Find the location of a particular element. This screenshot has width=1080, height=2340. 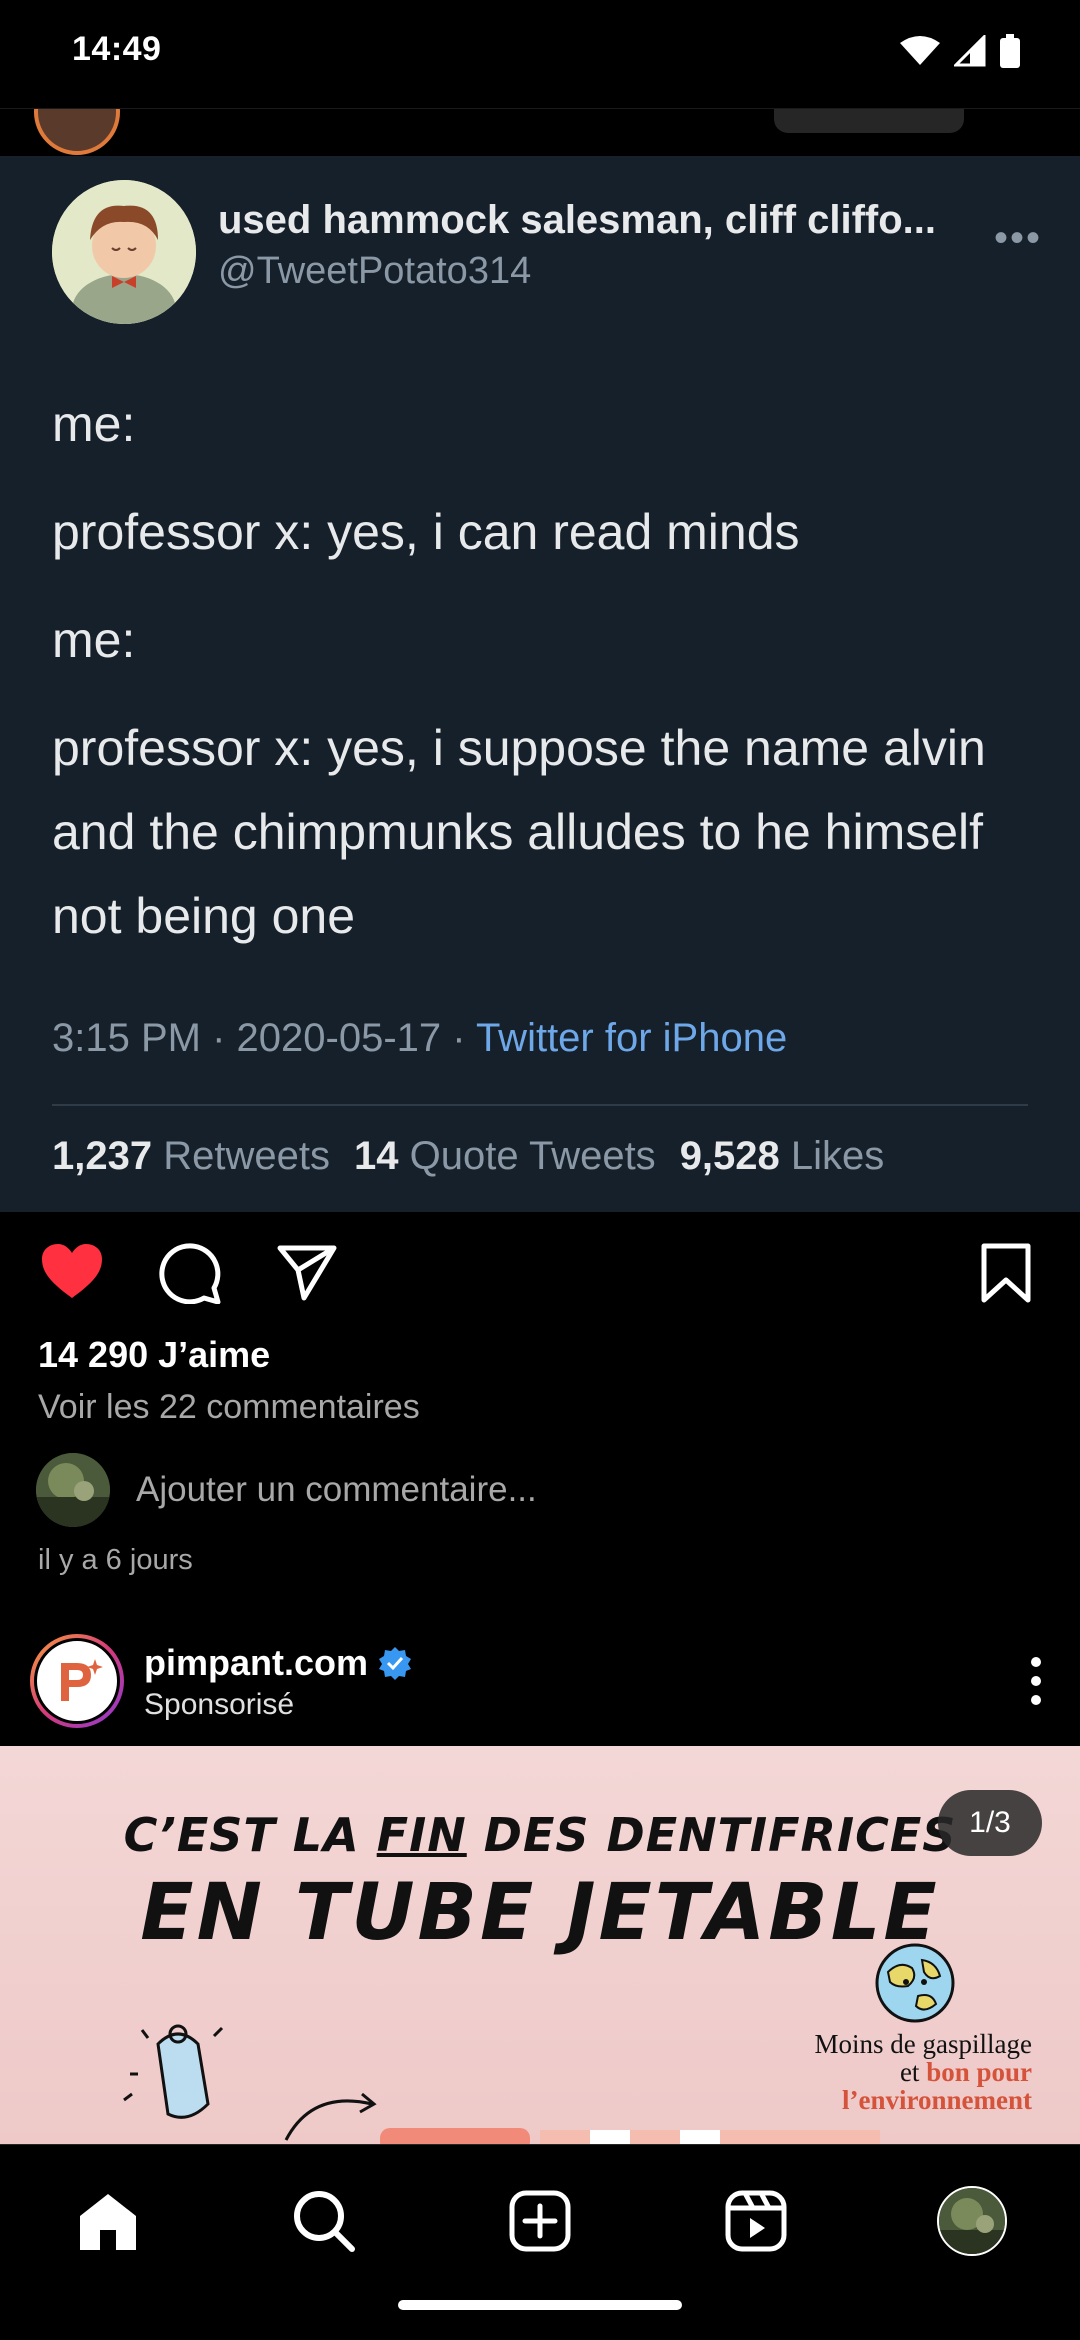

wifi-icon is located at coordinates (920, 50).